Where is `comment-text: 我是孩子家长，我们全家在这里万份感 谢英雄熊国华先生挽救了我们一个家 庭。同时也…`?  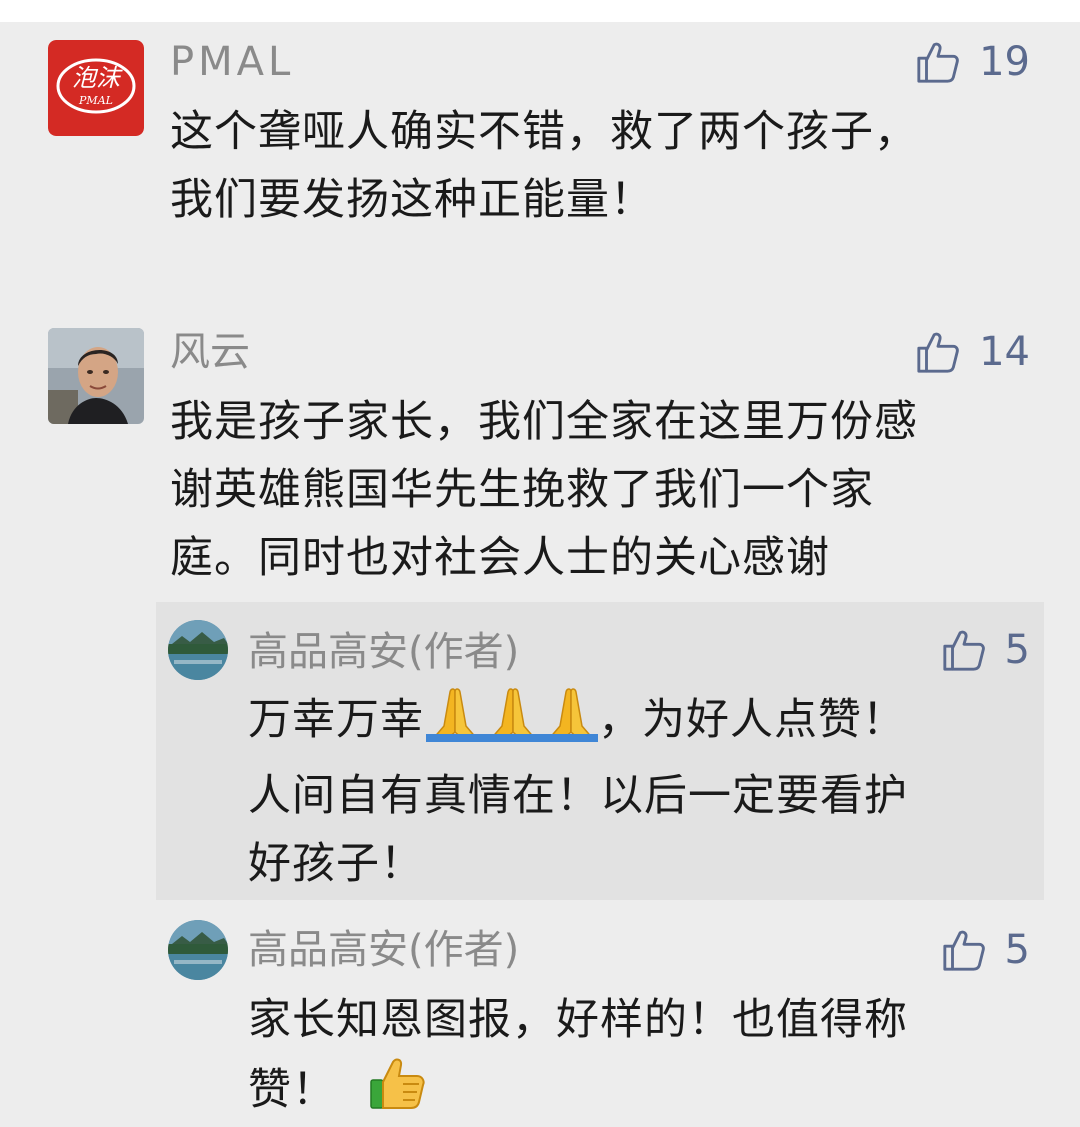 comment-text: 我是孩子家长，我们全家在这里万份感 谢英雄熊国华先生挽救了我们一个家 庭。同时也… is located at coordinates (544, 490).